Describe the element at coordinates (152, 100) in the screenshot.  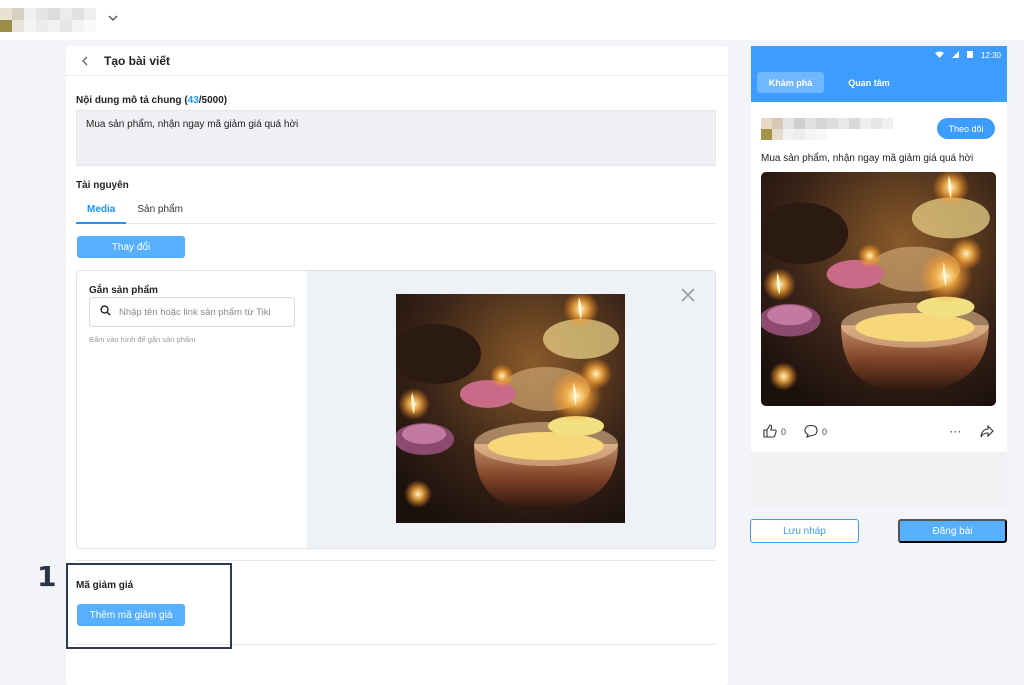
I see `description-label: Nội dung mô tả chung (43/5000)` at that location.